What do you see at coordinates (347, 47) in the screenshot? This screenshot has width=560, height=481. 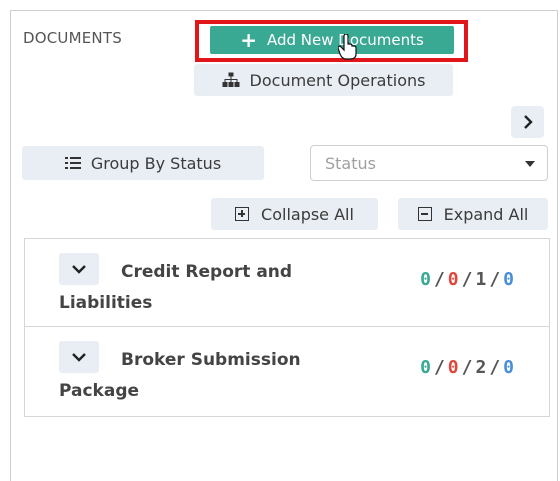 I see `hand-pointer-icon` at bounding box center [347, 47].